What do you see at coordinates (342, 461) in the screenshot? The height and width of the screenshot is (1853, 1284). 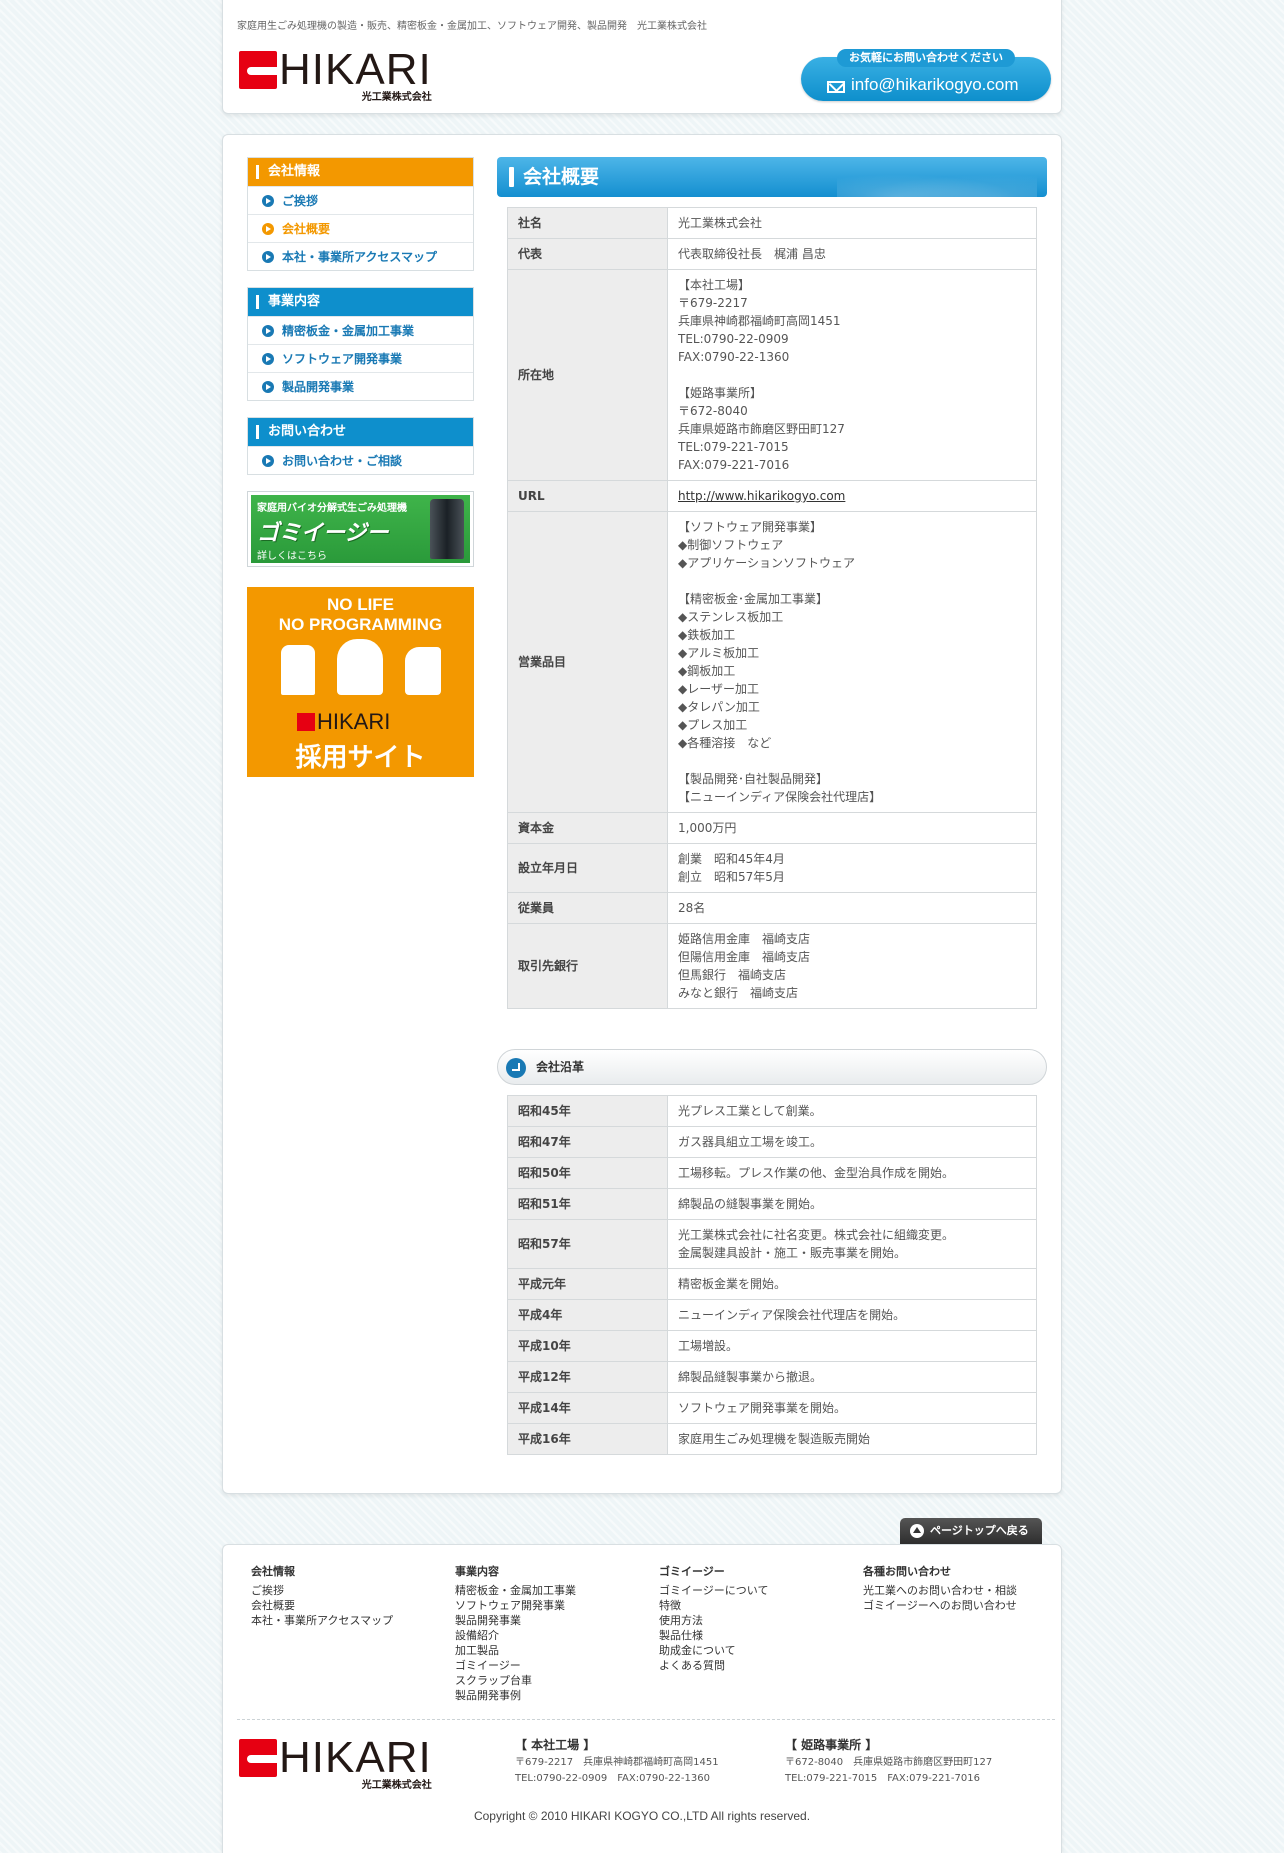 I see `sidebar-item-label: お問い合わせ・ご相談` at bounding box center [342, 461].